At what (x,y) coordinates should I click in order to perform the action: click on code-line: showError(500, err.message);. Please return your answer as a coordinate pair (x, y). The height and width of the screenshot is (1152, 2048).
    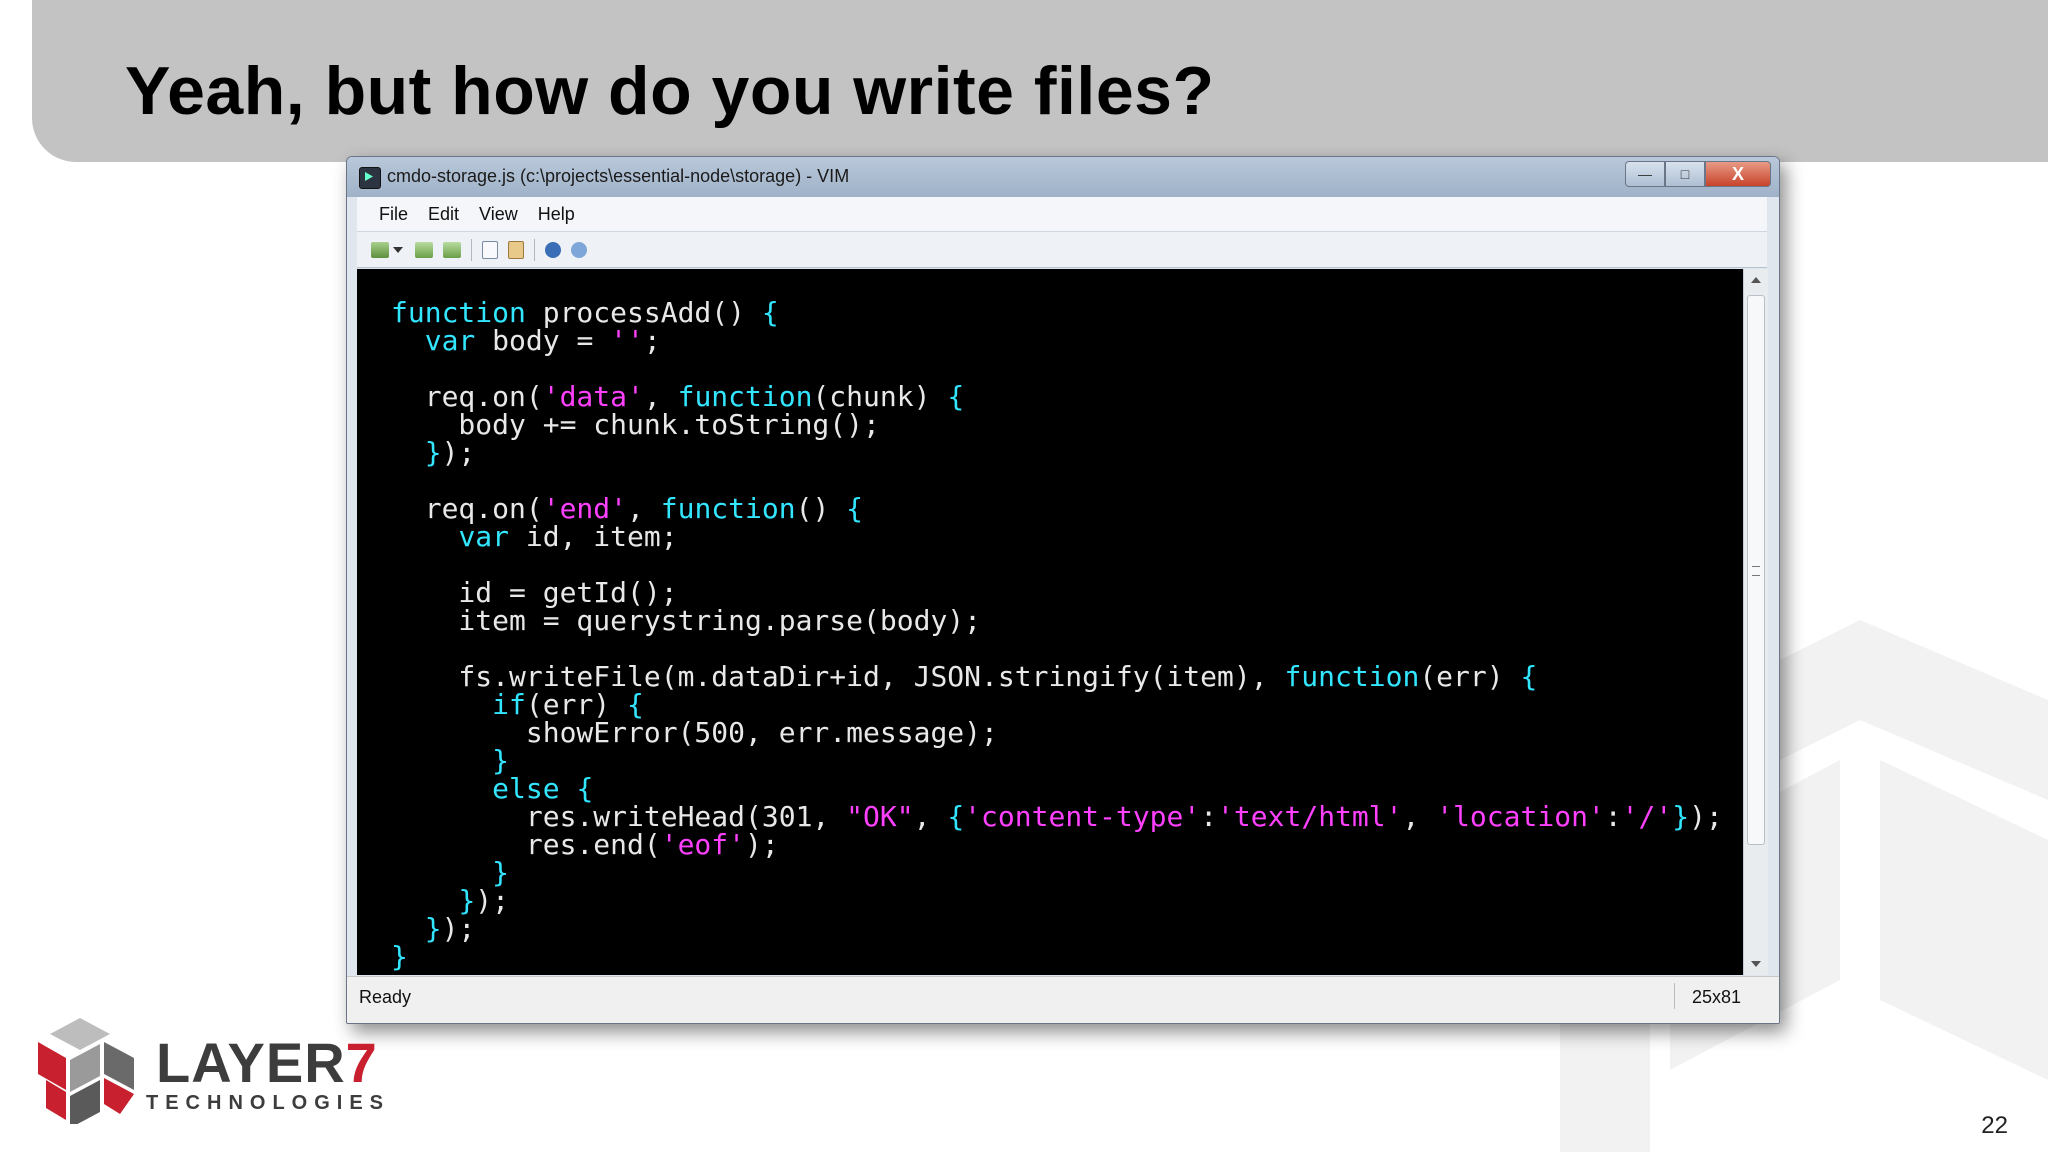
    Looking at the image, I should click on (694, 733).